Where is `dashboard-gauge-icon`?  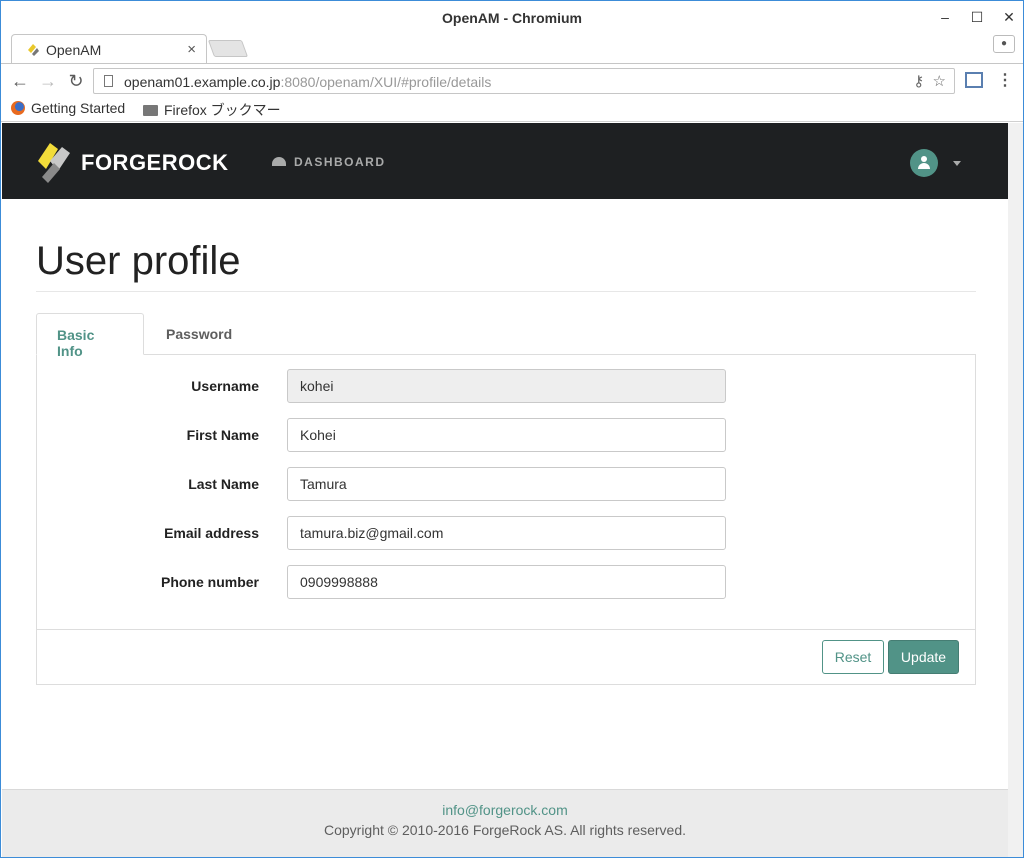
dashboard-gauge-icon is located at coordinates (279, 161).